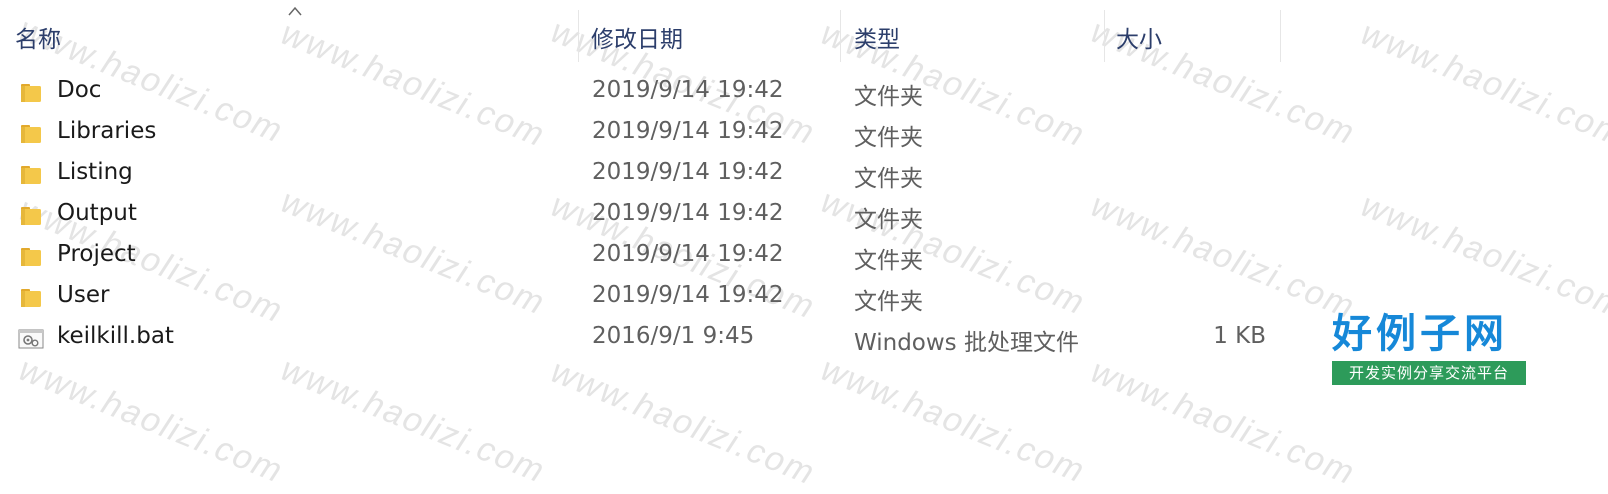 This screenshot has height=494, width=1608. I want to click on file-name: Output, so click(97, 213).